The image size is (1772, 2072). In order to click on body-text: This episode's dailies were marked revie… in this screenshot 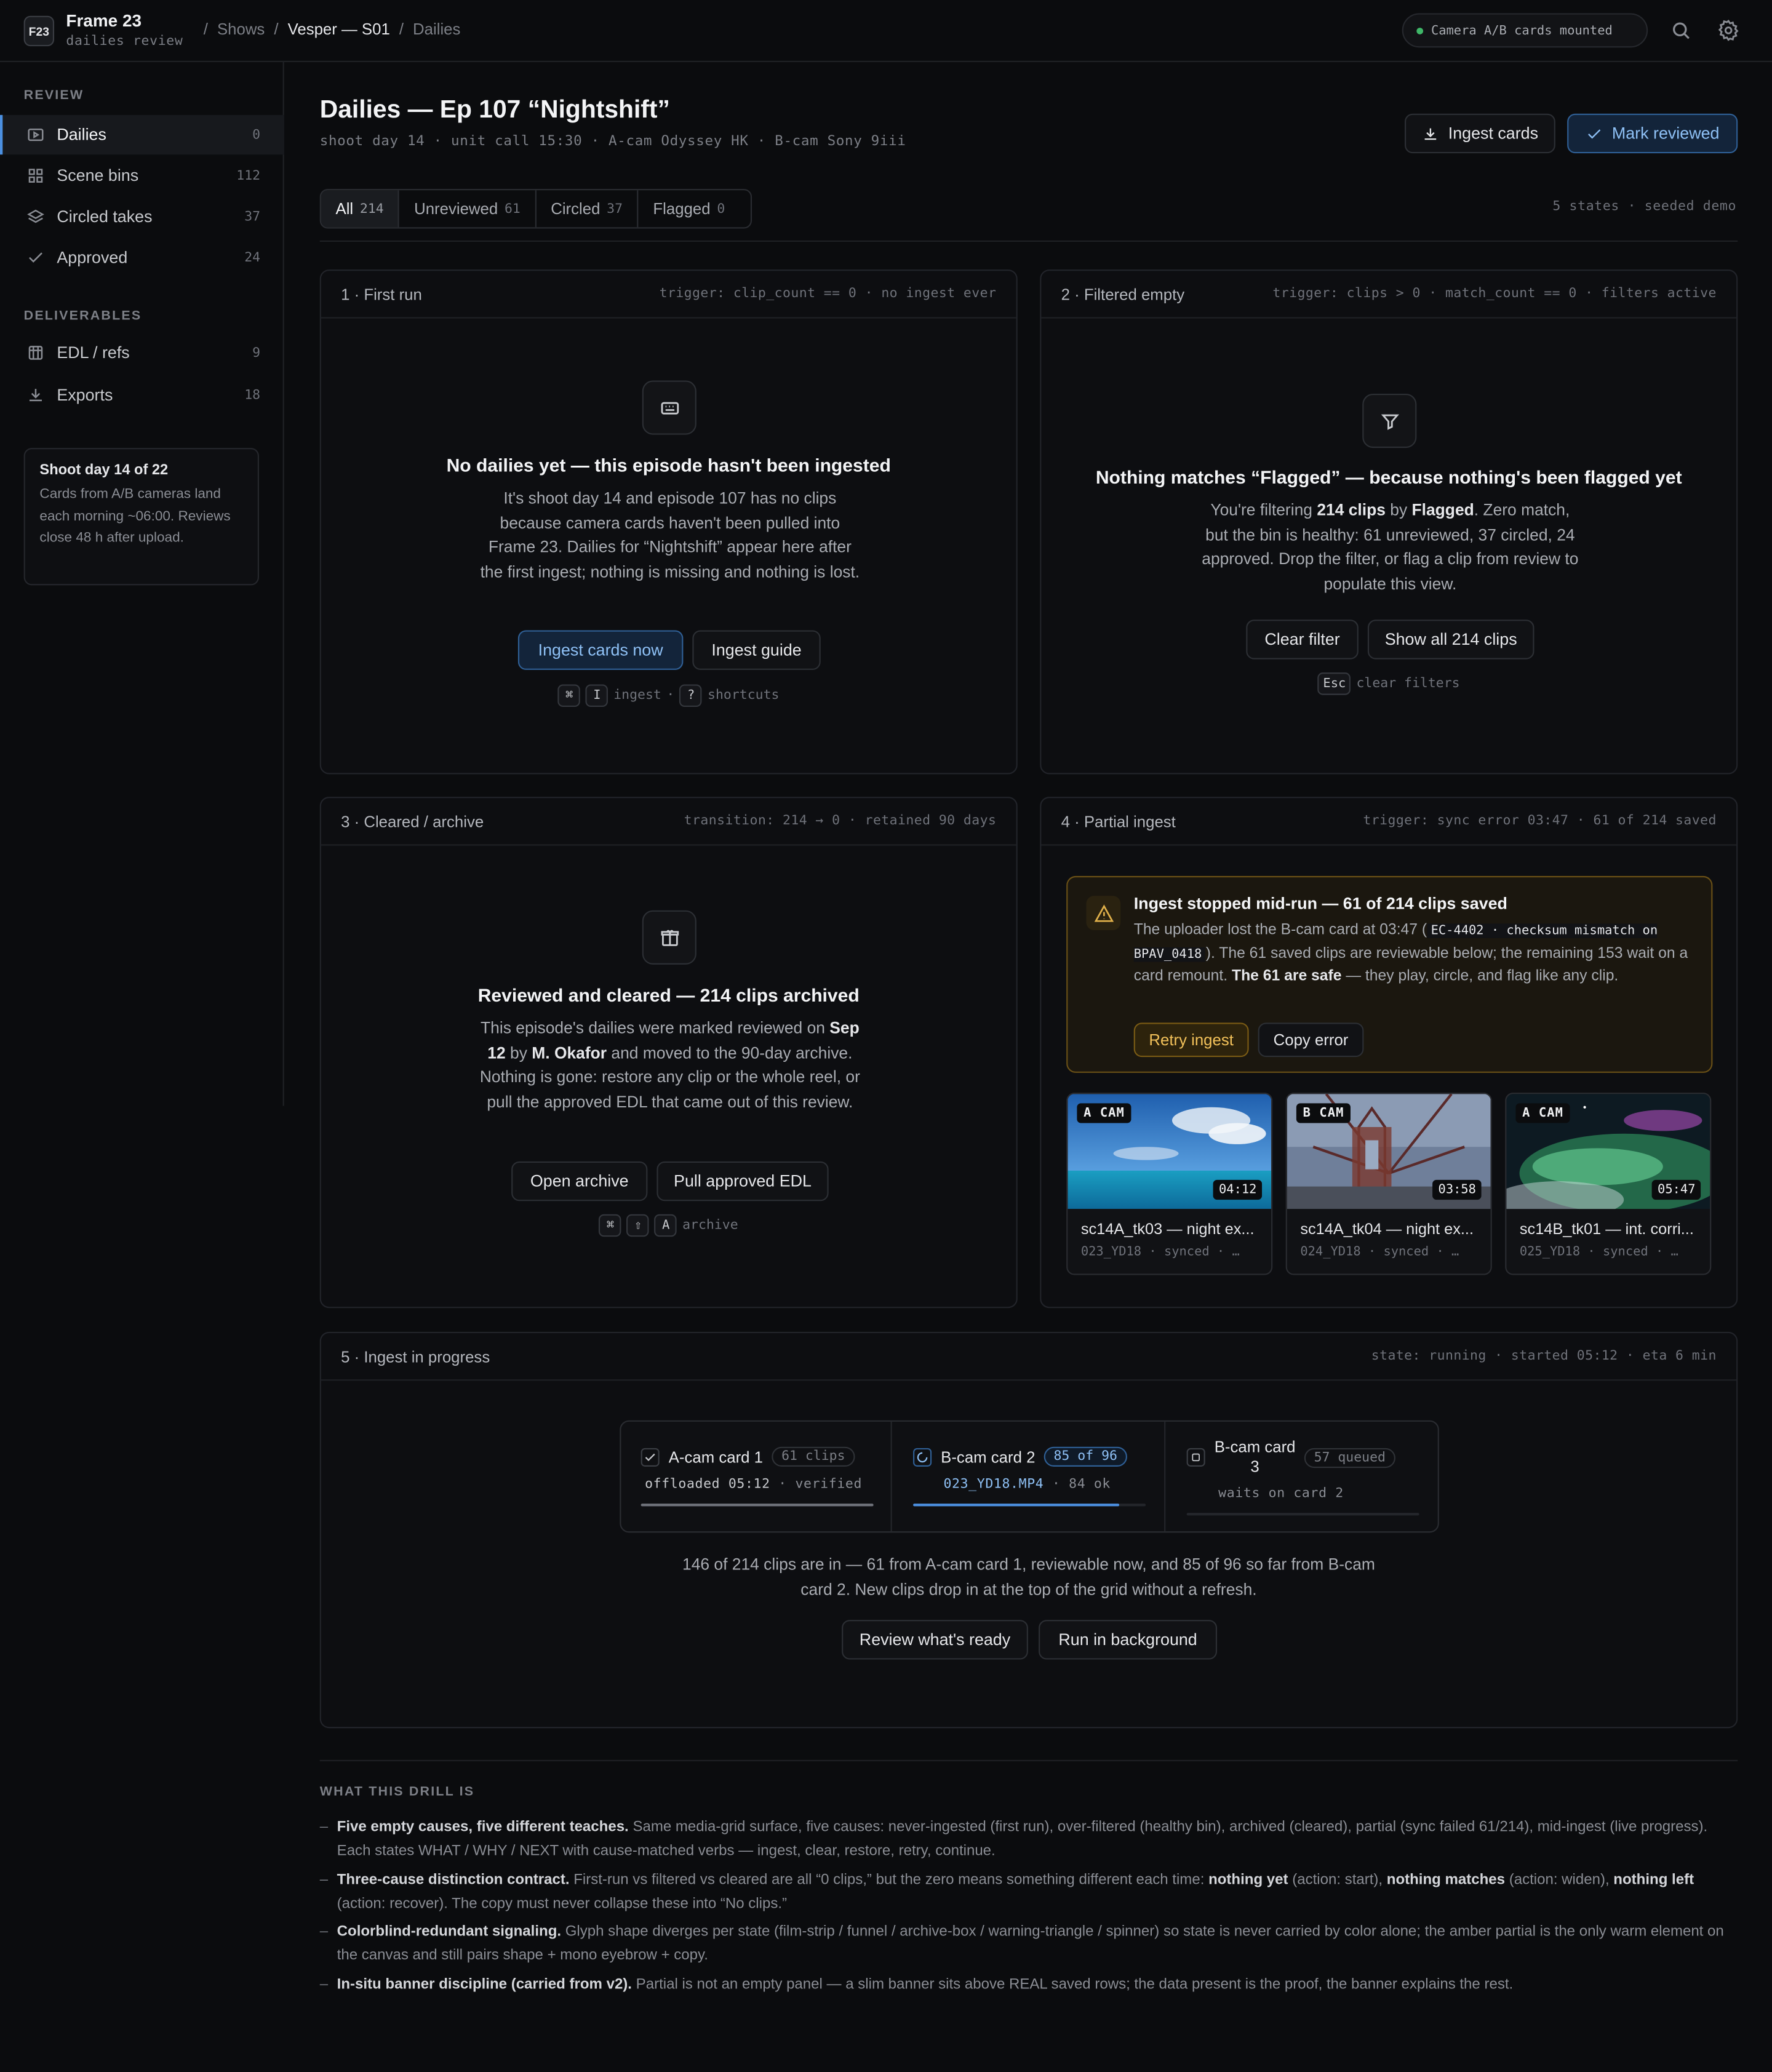, I will do `click(655, 1028)`.